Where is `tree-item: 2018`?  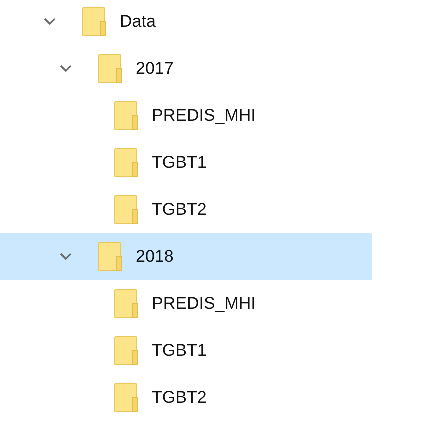 tree-item: 2018 is located at coordinates (186, 256).